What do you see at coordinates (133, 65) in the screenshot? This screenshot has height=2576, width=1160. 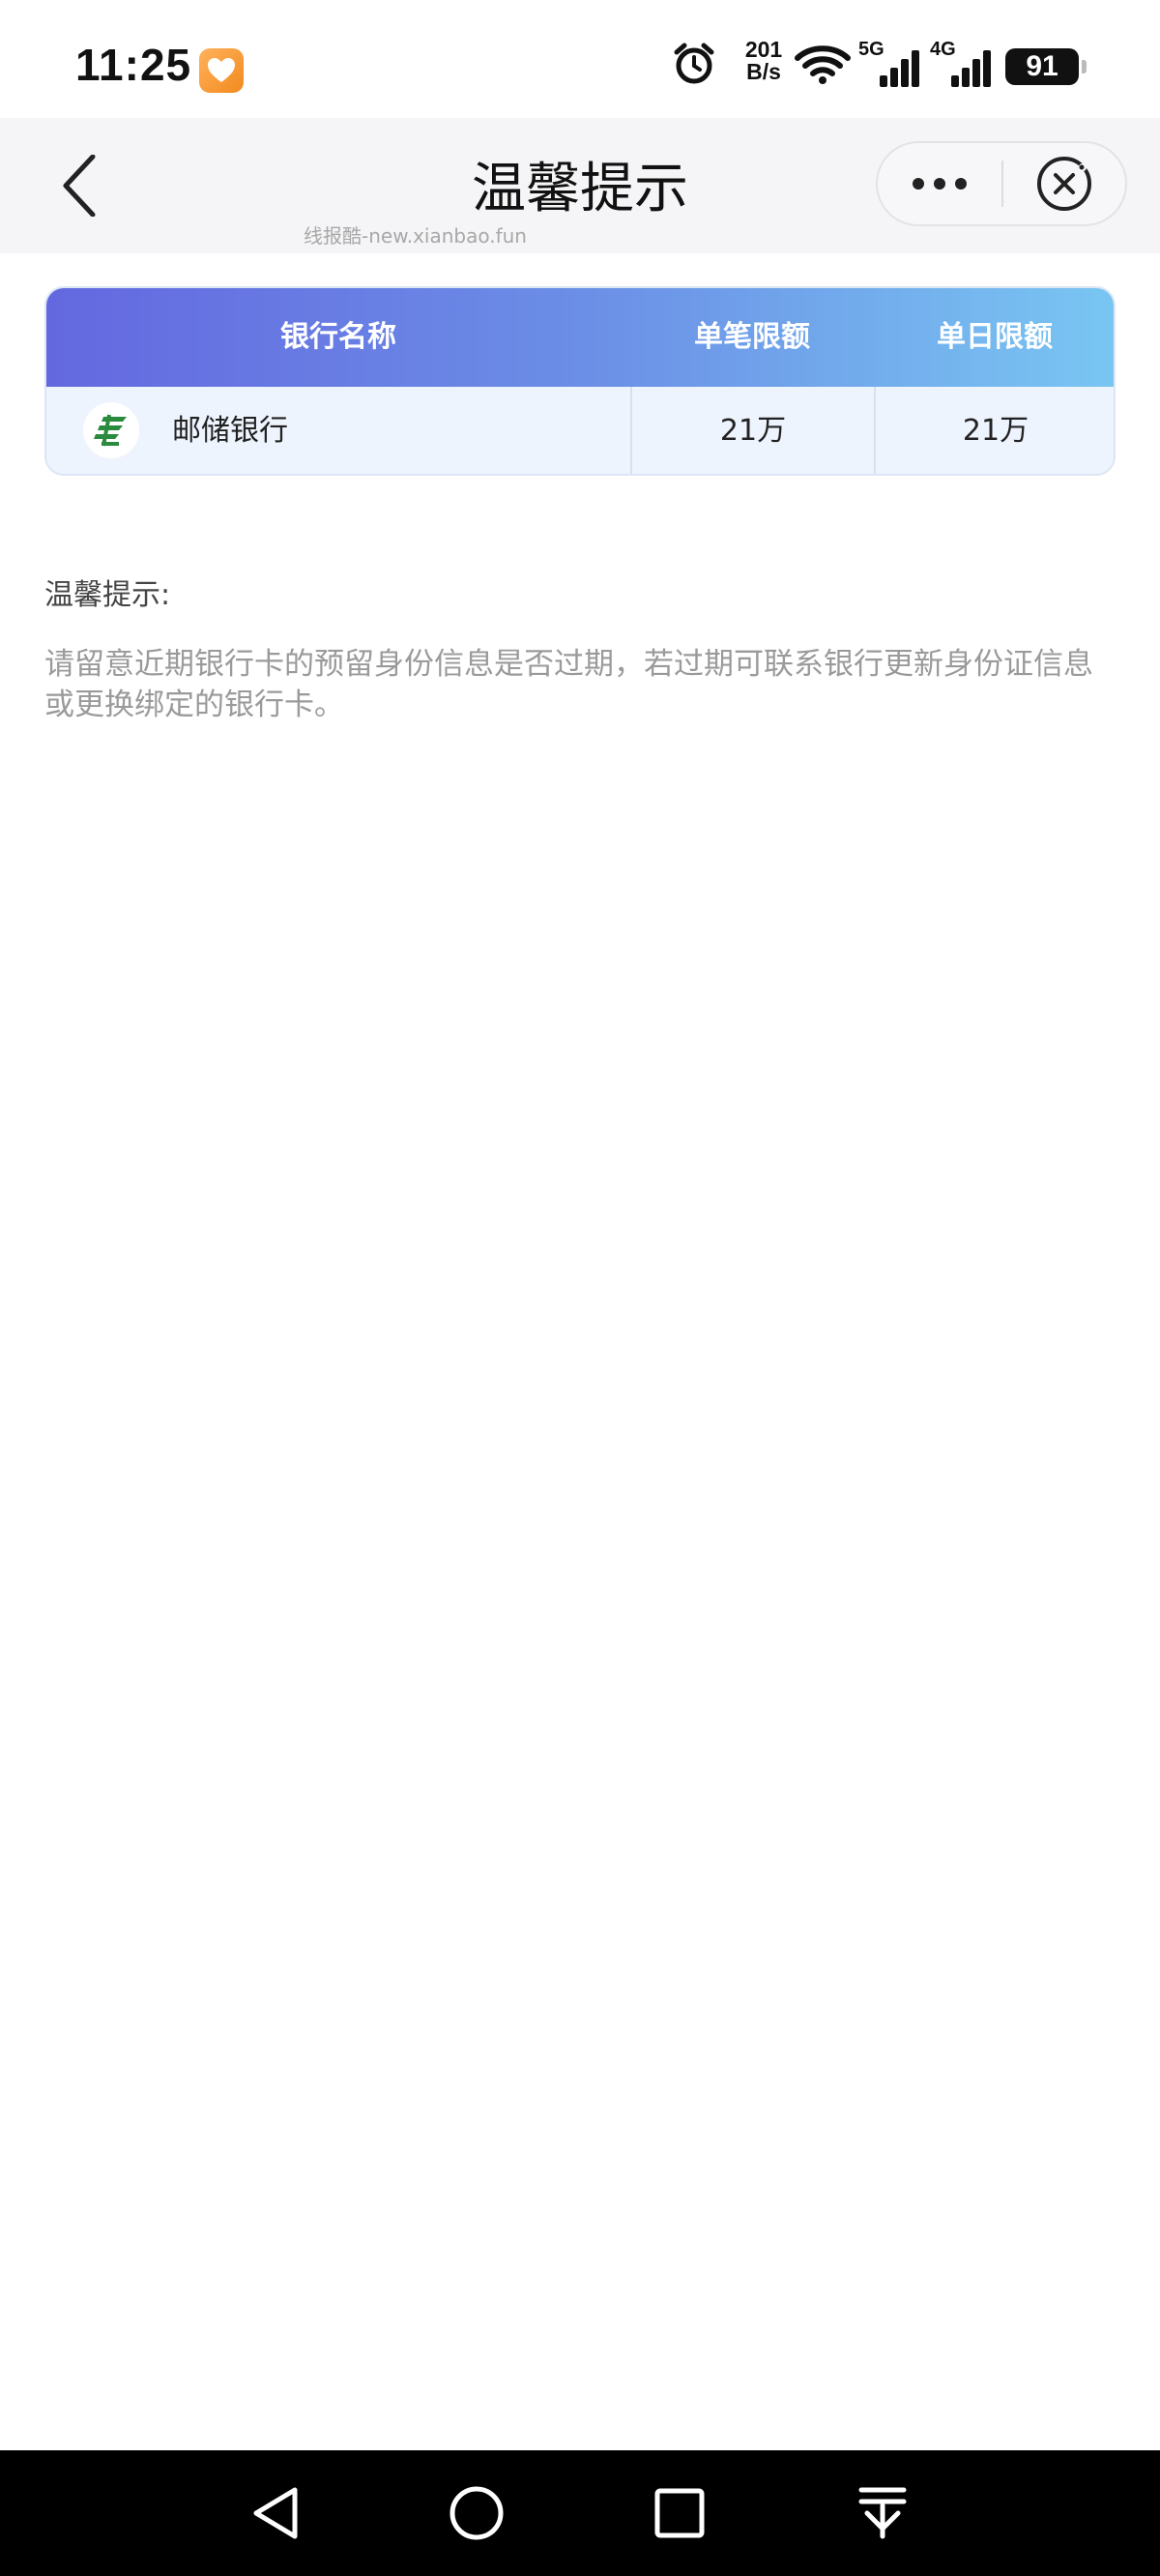 I see `status-time: 11:25` at bounding box center [133, 65].